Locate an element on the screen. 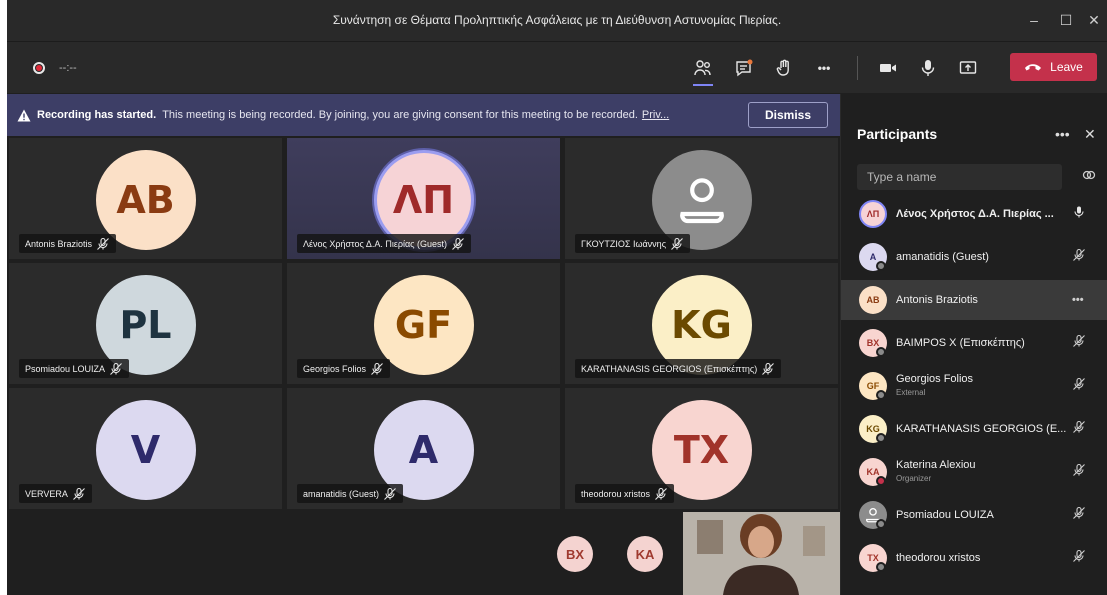 This screenshot has height=595, width=1107. panel-more-button: ••• is located at coordinates (1062, 134).